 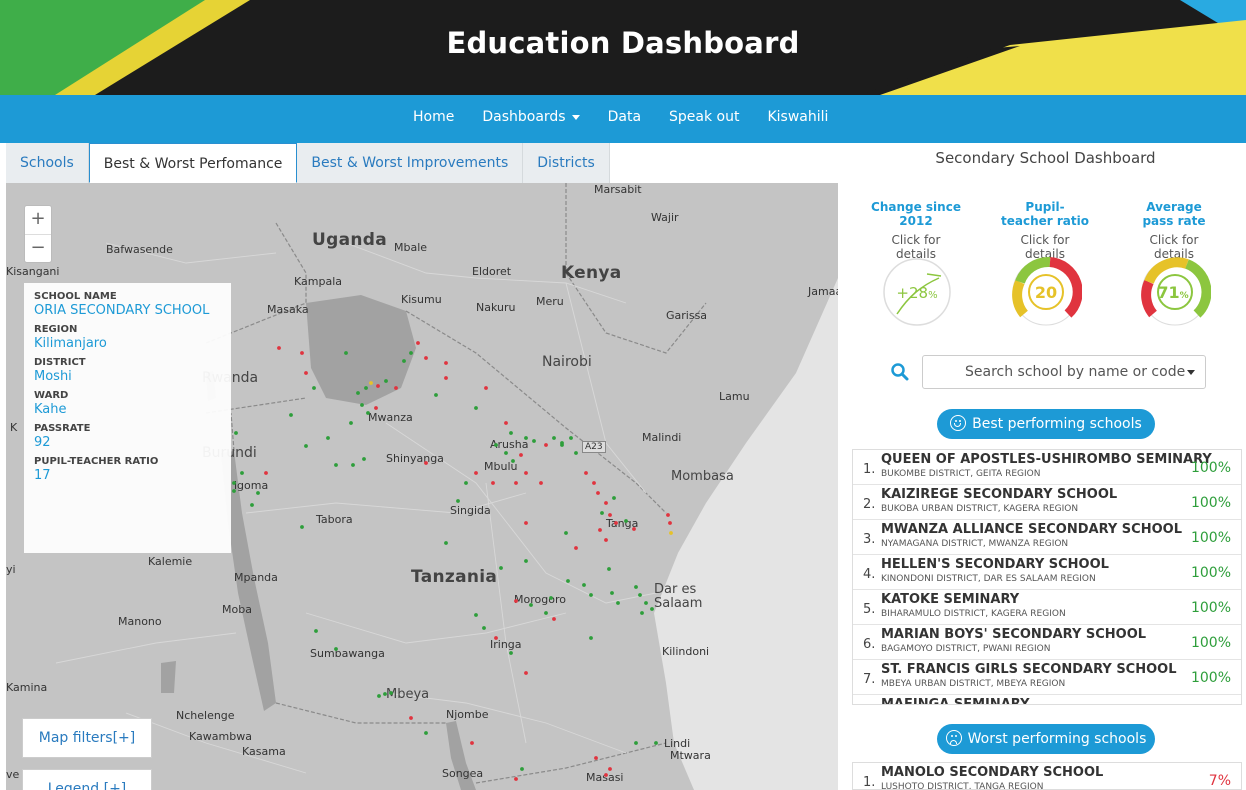 What do you see at coordinates (1064, 372) in the screenshot?
I see `search-school-input: Search school by name or code` at bounding box center [1064, 372].